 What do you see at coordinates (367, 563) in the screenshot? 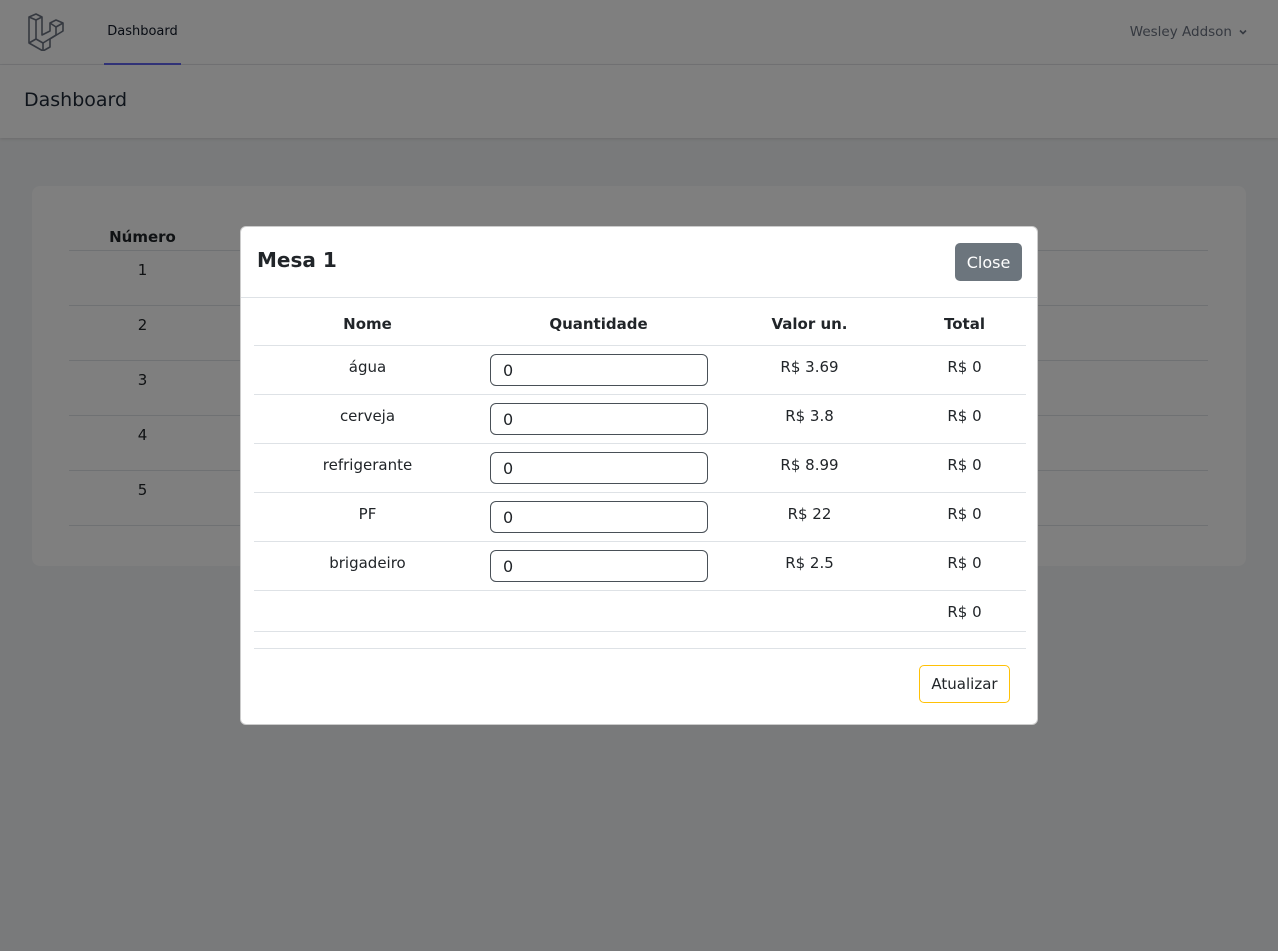
I see `item-name: brigadeiro` at bounding box center [367, 563].